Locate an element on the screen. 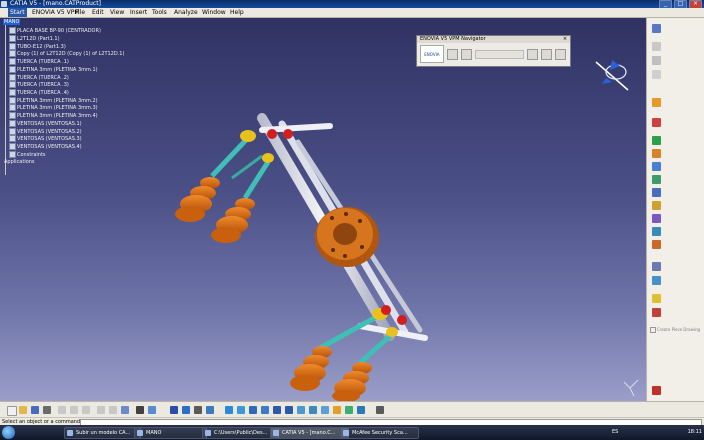 The width and height of the screenshot is (704, 440). taskbar-item: MANO is located at coordinates (170, 433).